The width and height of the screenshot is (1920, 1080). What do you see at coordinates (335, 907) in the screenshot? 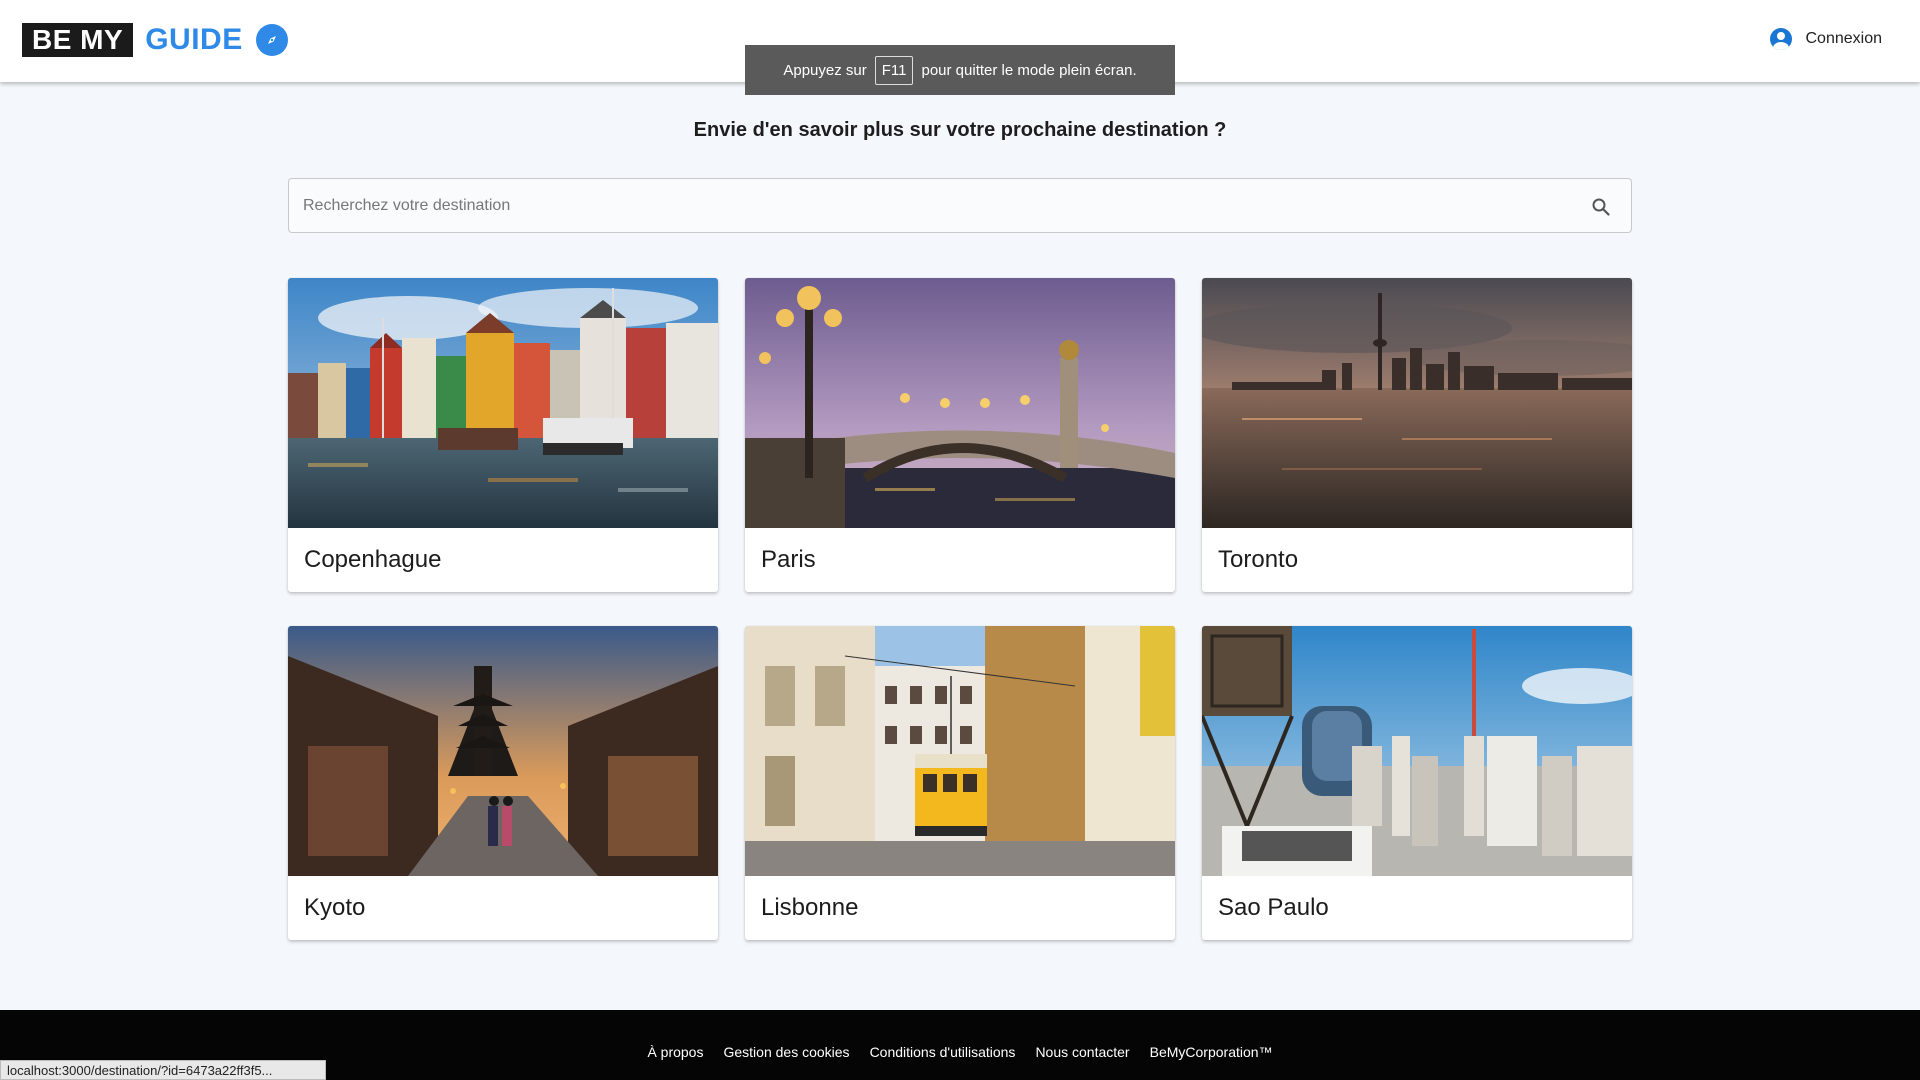
I see `destination-title: Kyoto` at bounding box center [335, 907].